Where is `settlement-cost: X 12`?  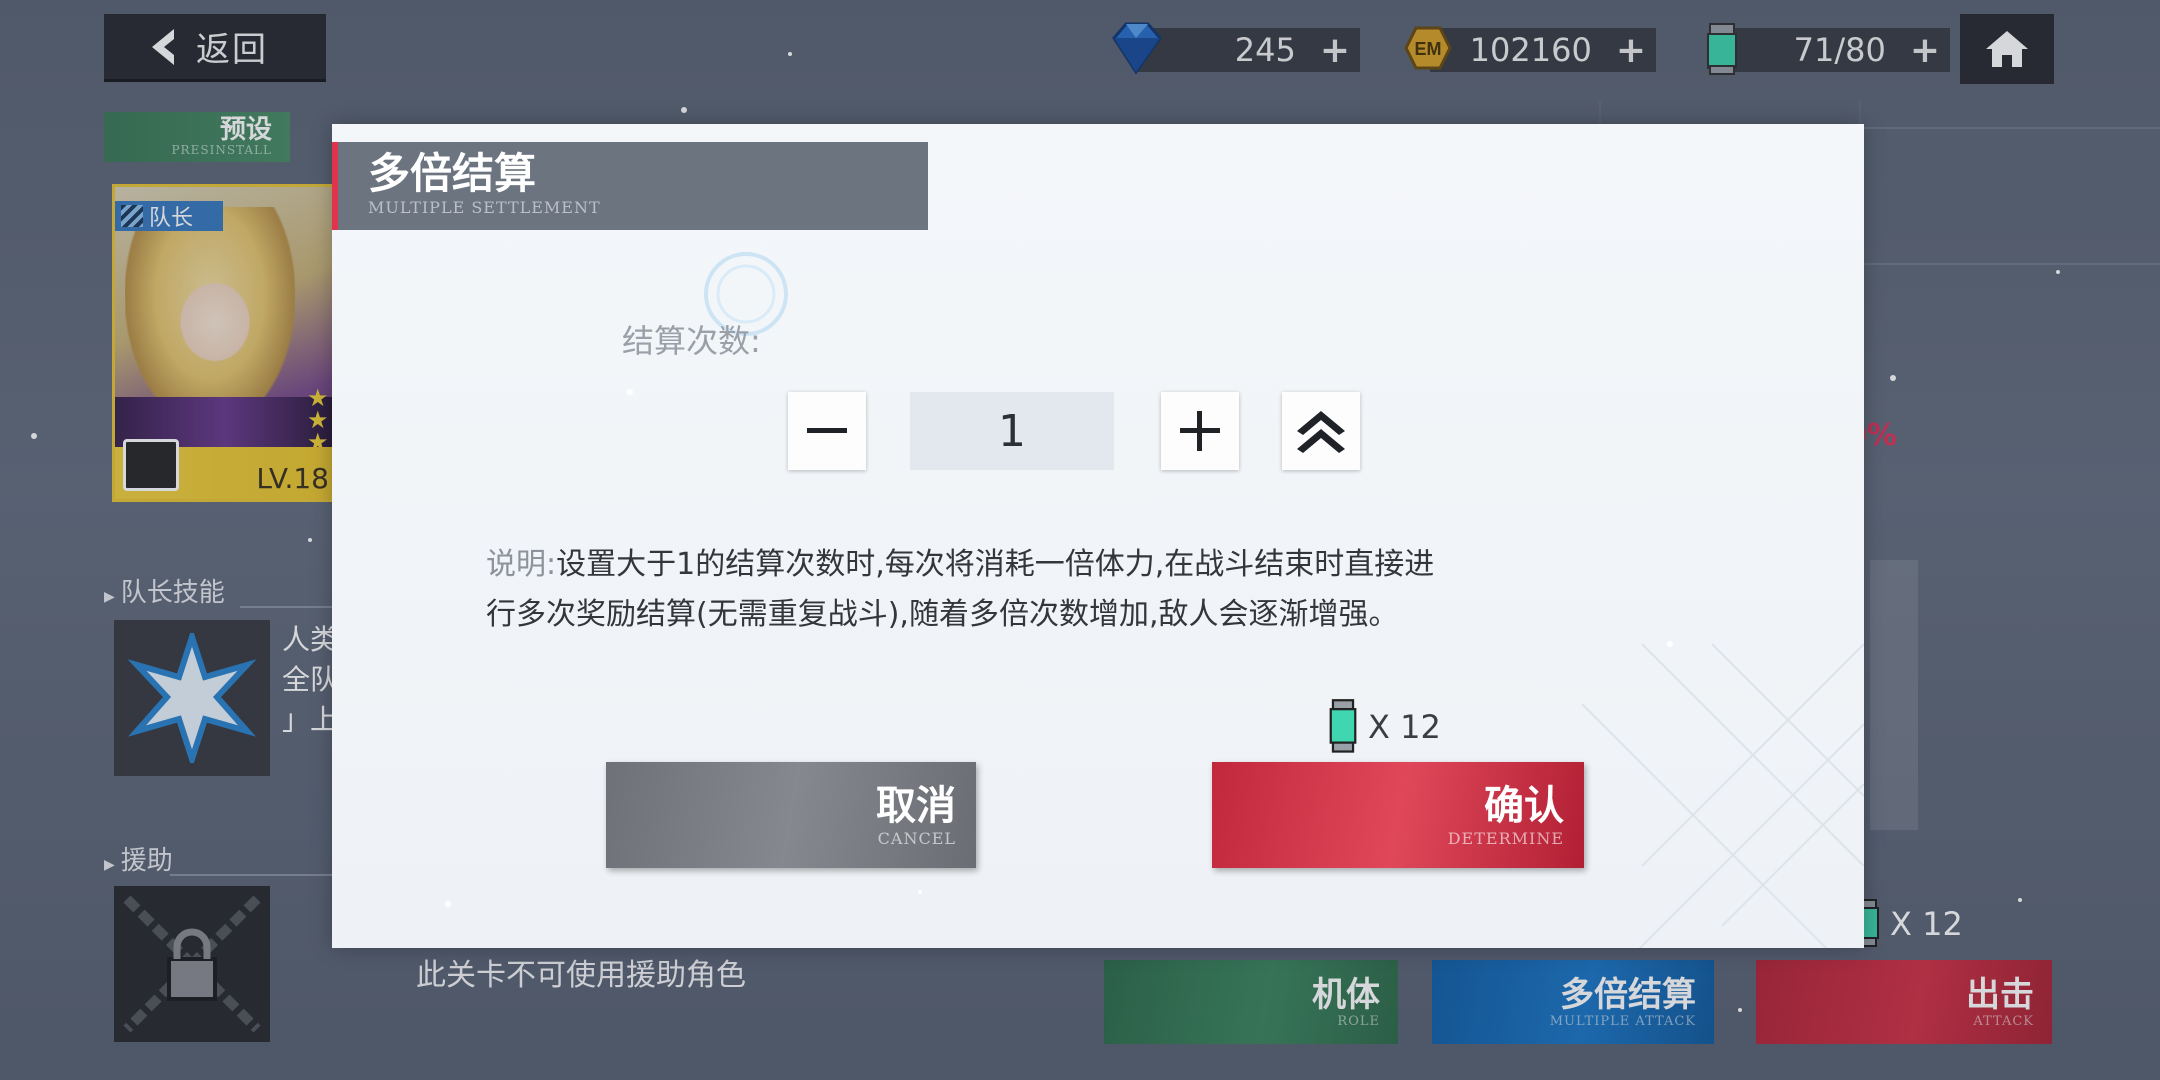 settlement-cost: X 12 is located at coordinates (1383, 727).